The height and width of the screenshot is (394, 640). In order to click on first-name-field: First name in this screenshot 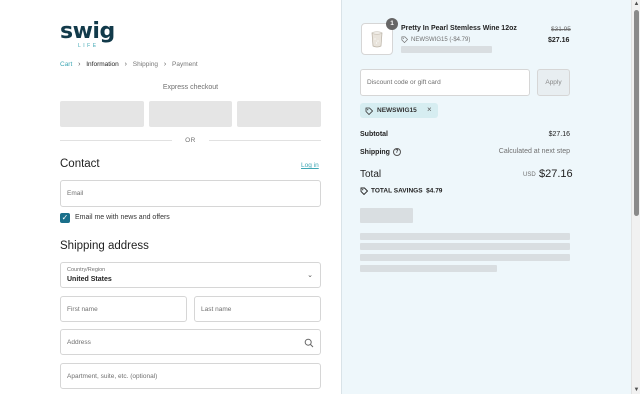, I will do `click(123, 309)`.